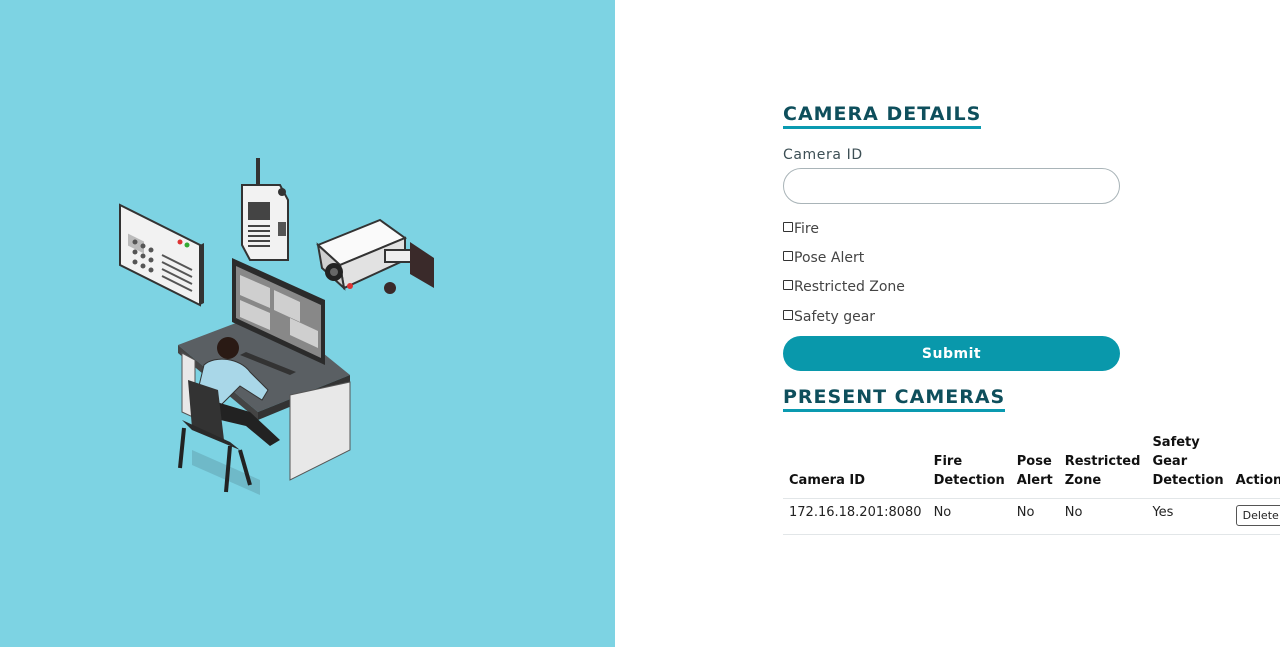 The image size is (1280, 647). I want to click on restricted-zone-checkbox, so click(788, 285).